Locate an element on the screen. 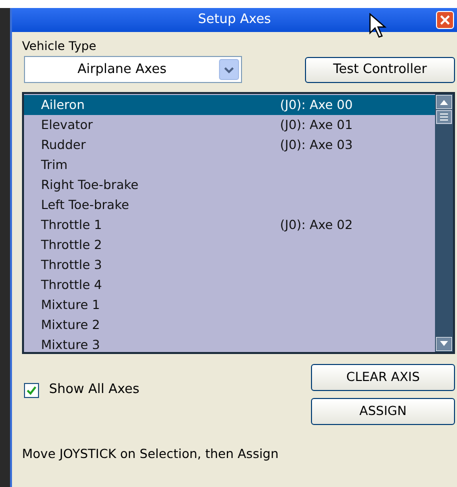  axis-name: Mixture 3 is located at coordinates (70, 345).